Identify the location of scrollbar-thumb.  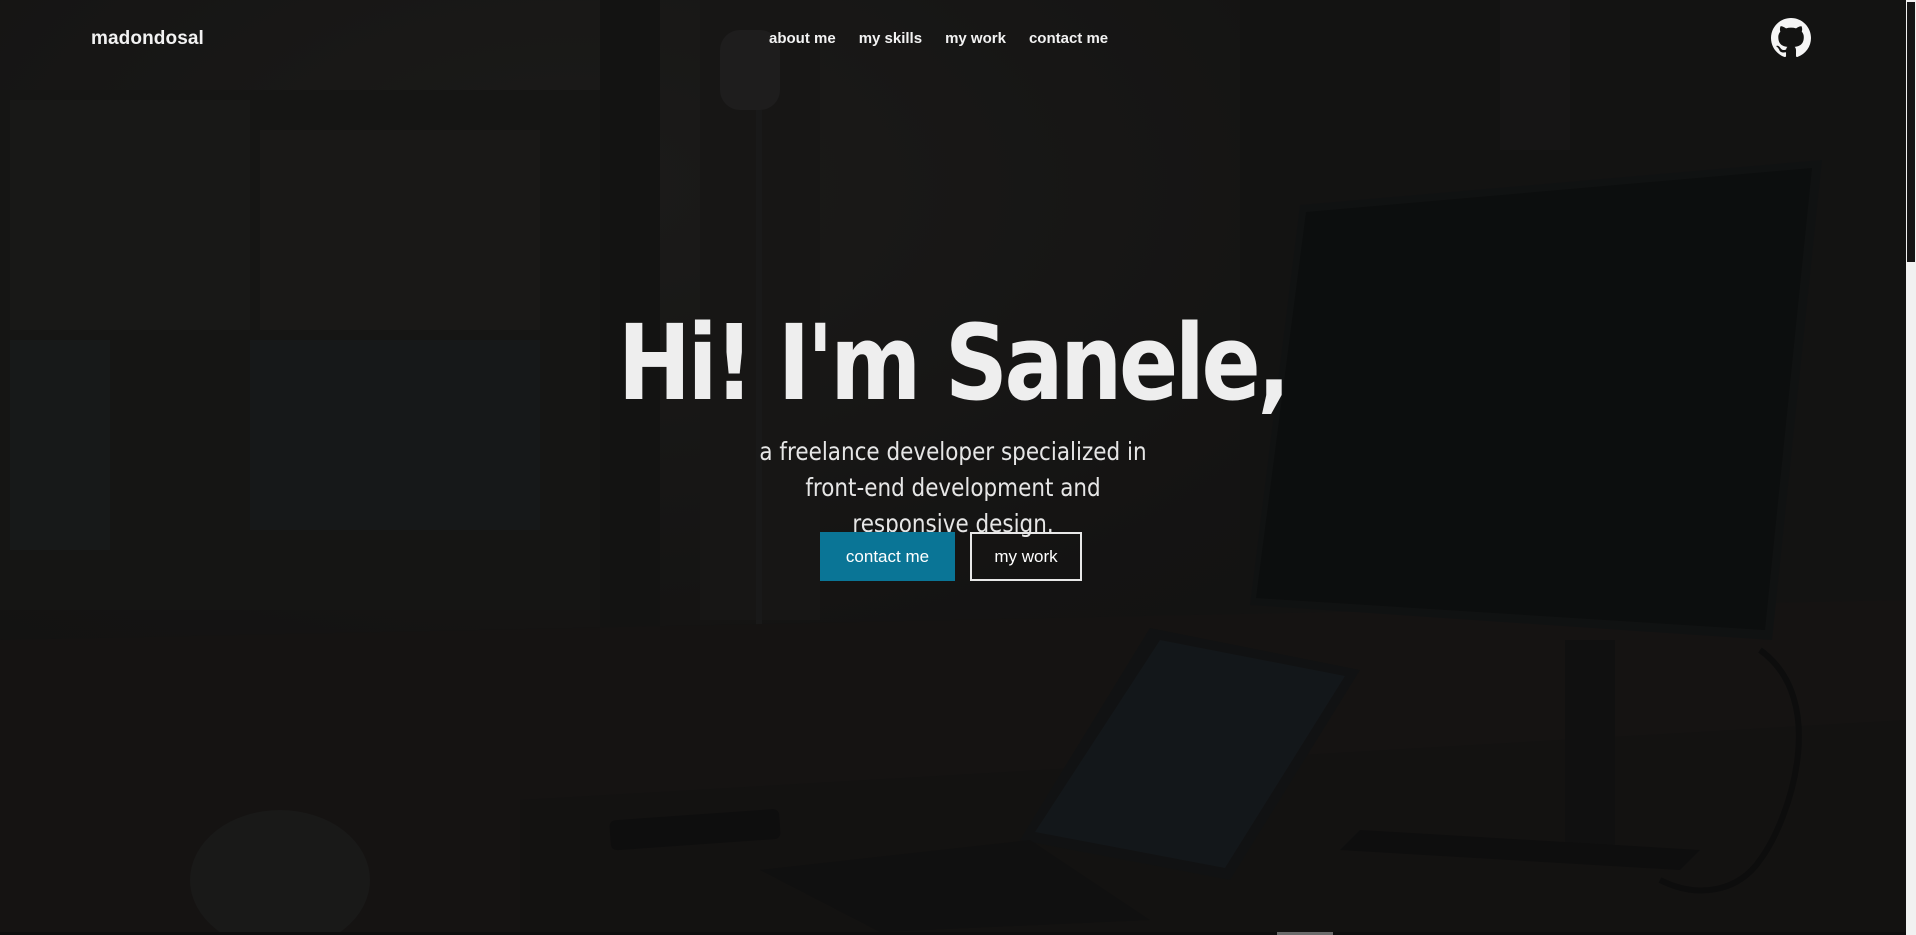
(1911, 132).